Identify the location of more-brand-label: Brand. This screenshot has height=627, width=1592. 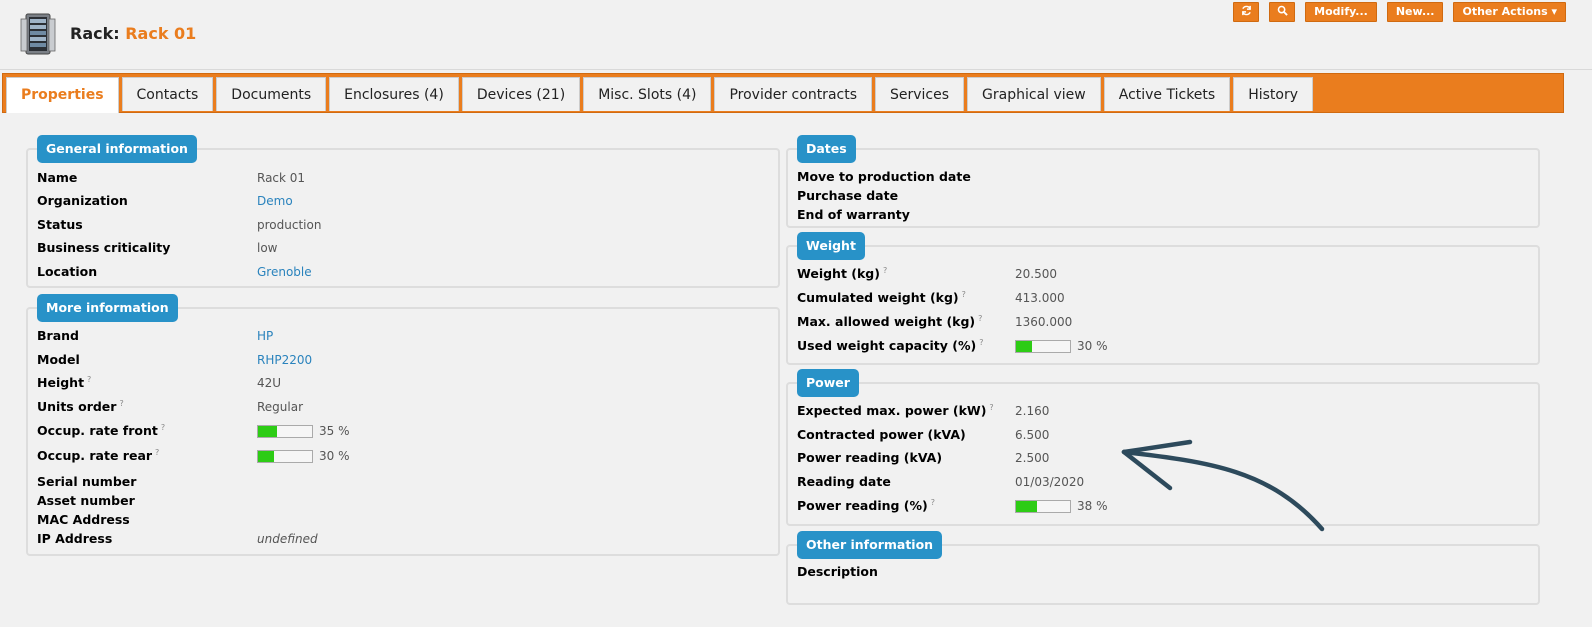
(58, 335).